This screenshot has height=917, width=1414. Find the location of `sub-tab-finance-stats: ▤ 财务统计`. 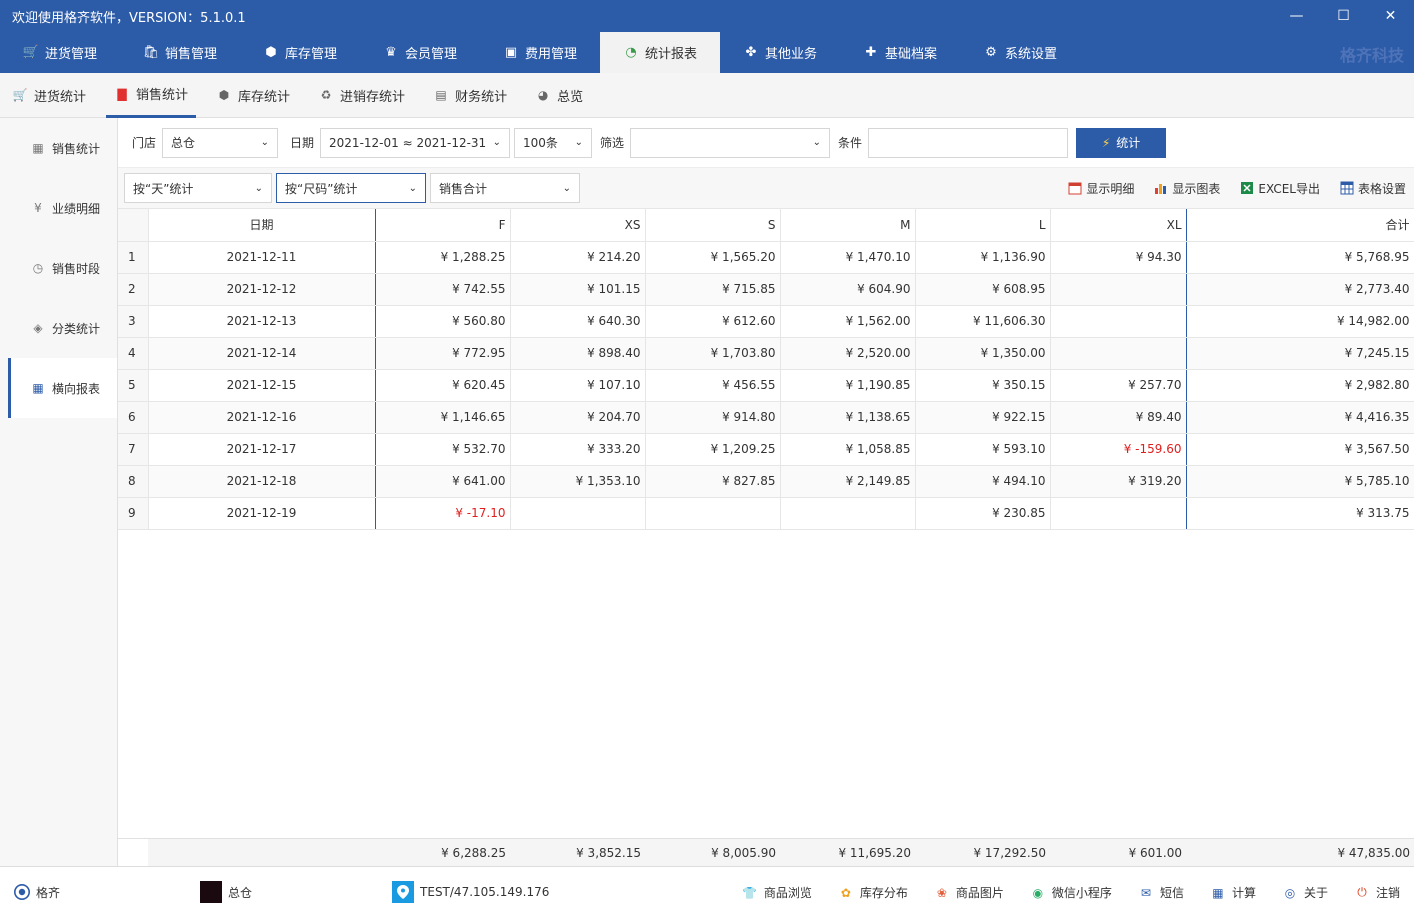

sub-tab-finance-stats: ▤ 财务统计 is located at coordinates (470, 95).